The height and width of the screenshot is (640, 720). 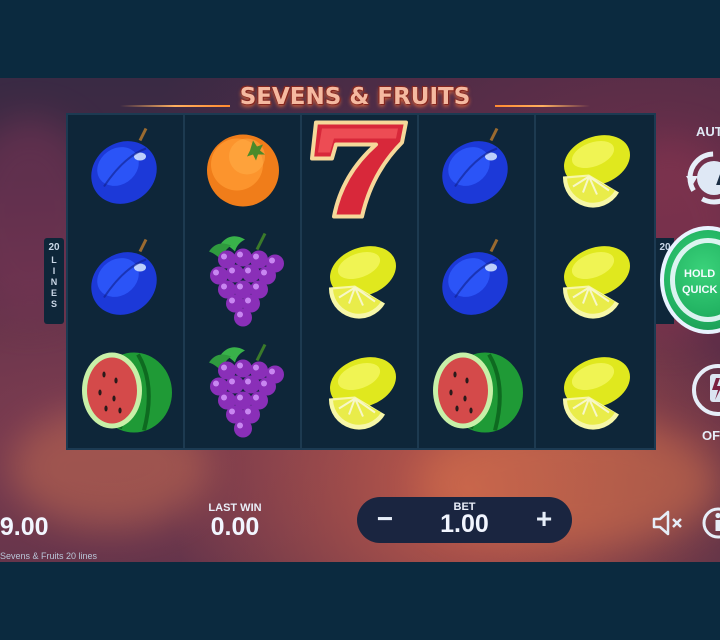 I want to click on spin-ring, so click(x=695, y=280).